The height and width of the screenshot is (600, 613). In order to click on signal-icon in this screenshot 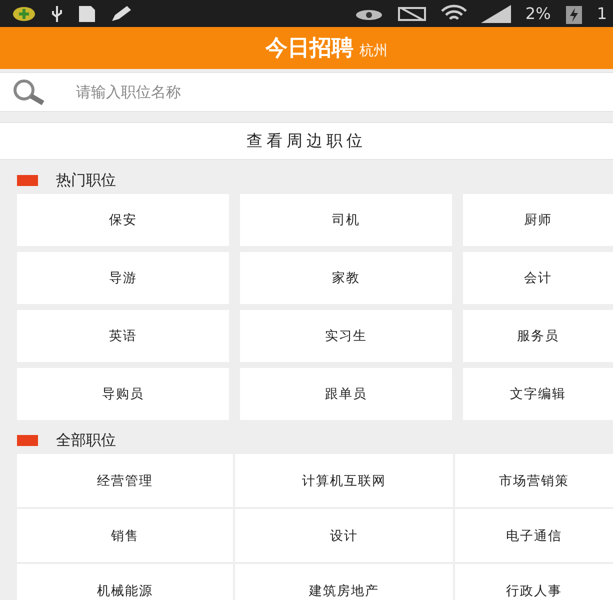, I will do `click(496, 13)`.